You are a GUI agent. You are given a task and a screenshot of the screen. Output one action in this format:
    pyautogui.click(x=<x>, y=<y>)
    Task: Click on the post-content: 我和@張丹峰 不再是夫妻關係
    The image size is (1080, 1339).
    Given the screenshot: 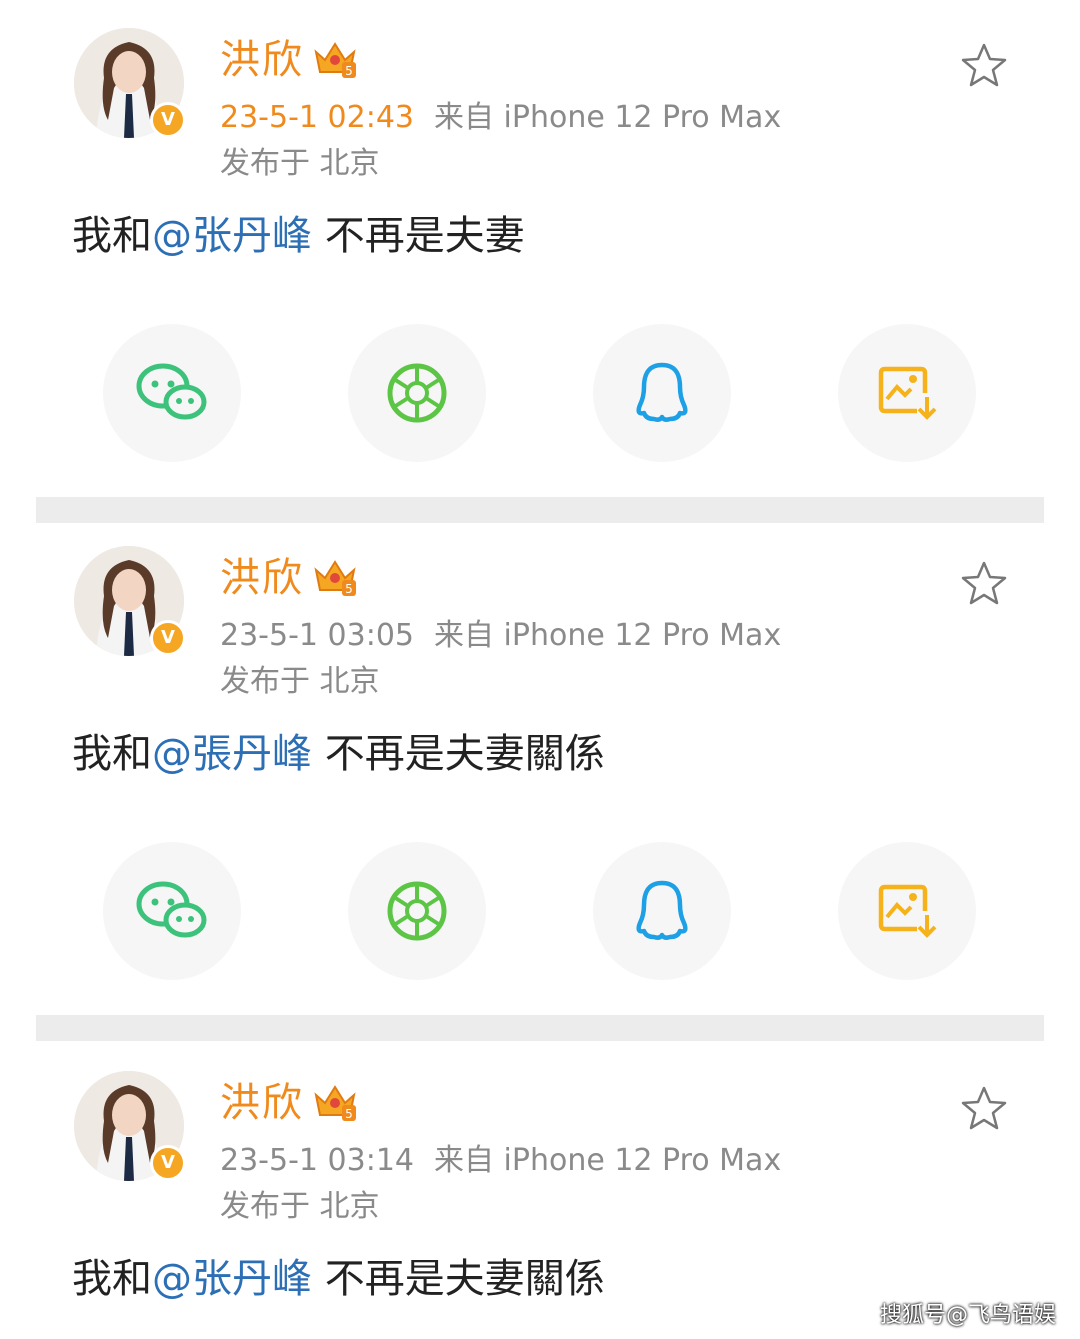 What is the action you would take?
    pyautogui.click(x=338, y=754)
    